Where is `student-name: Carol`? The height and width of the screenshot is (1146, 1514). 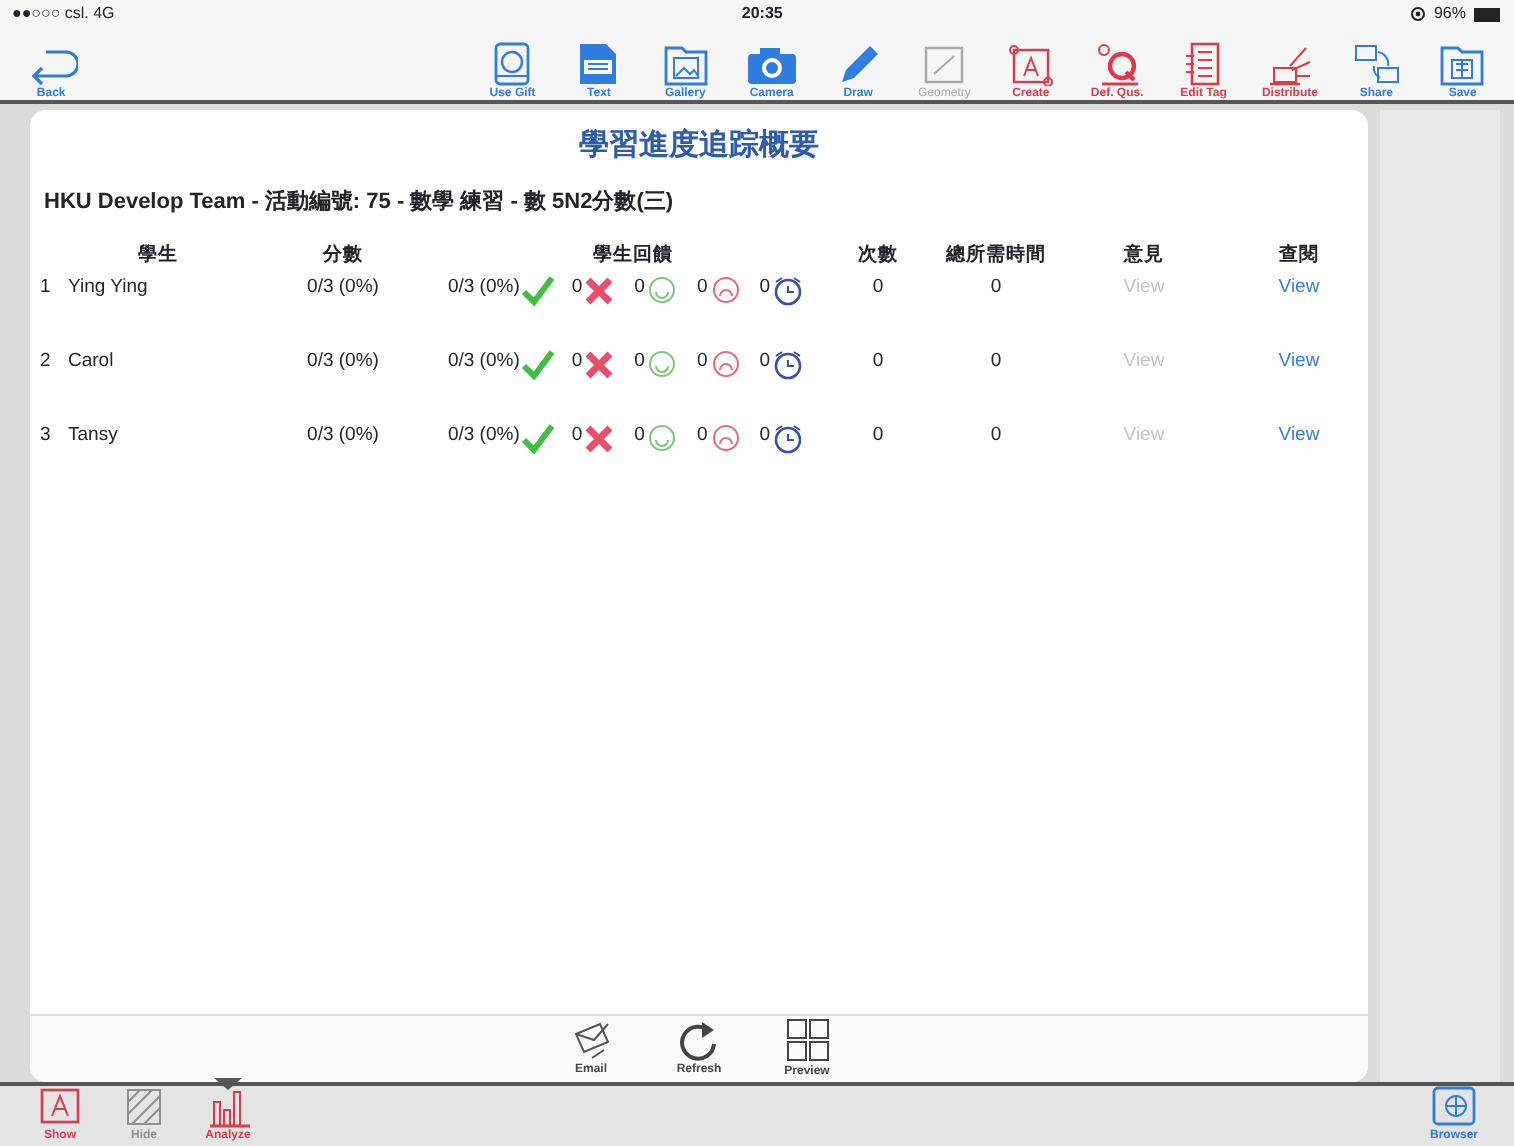
student-name: Carol is located at coordinates (91, 362).